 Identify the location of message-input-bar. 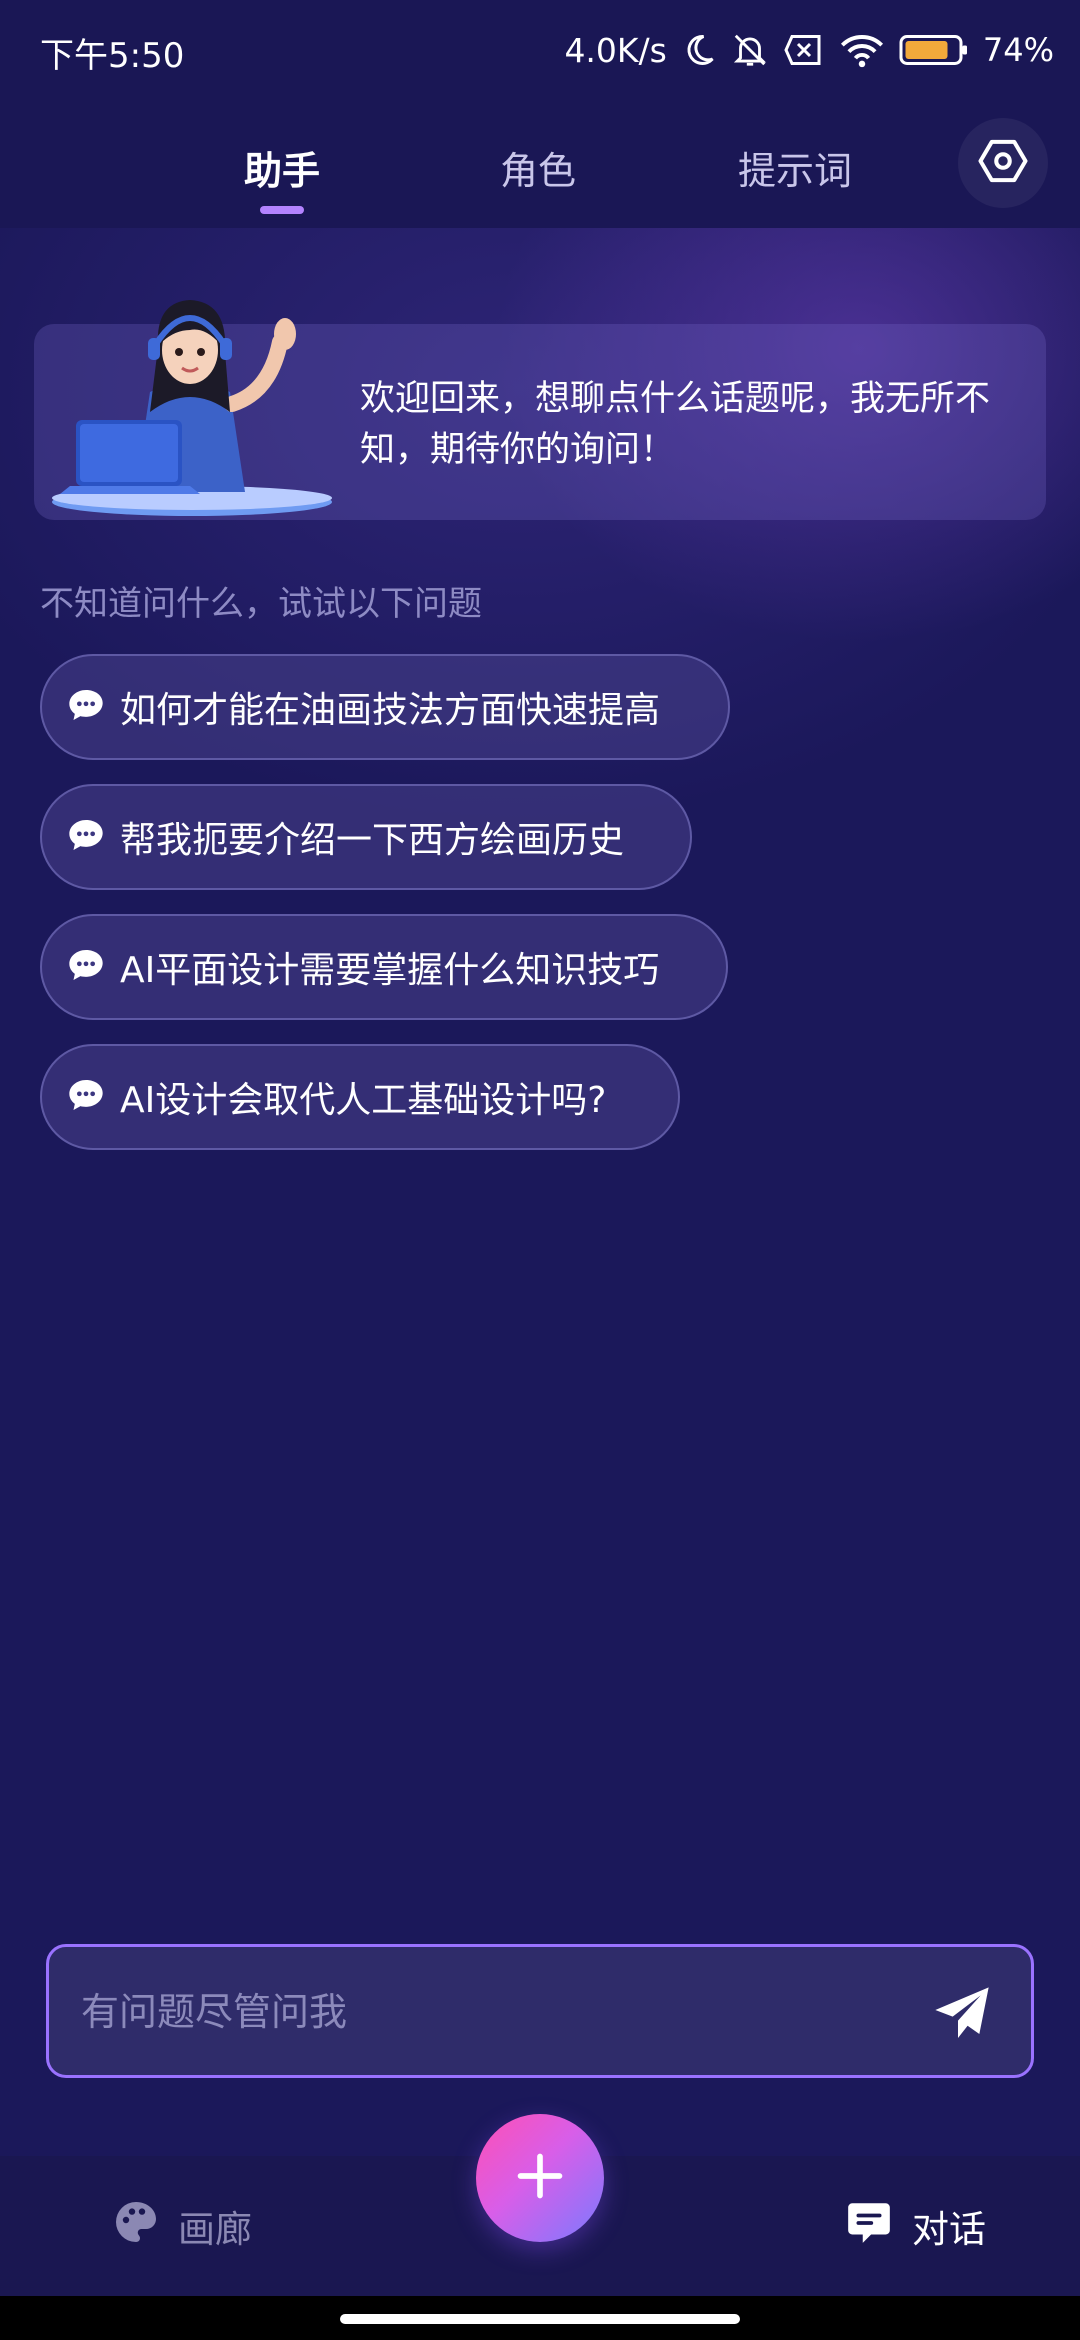
(540, 2011).